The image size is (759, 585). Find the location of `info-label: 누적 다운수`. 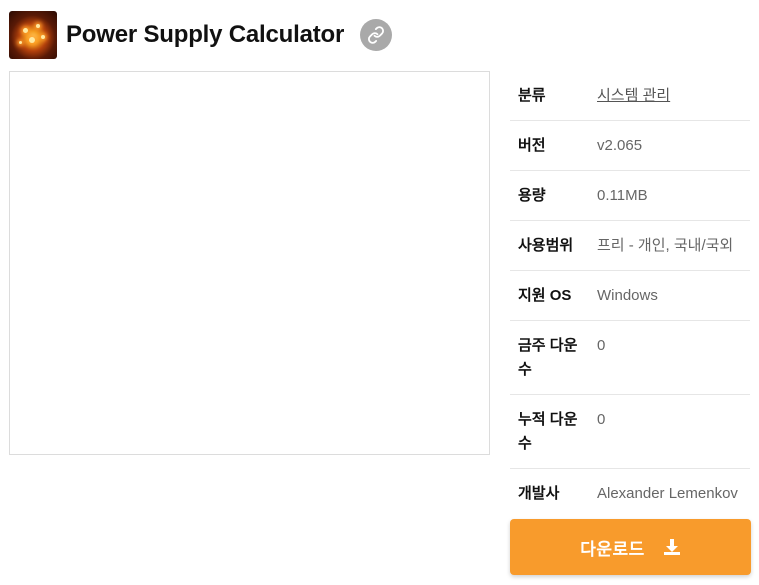

info-label: 누적 다운수 is located at coordinates (548, 431).